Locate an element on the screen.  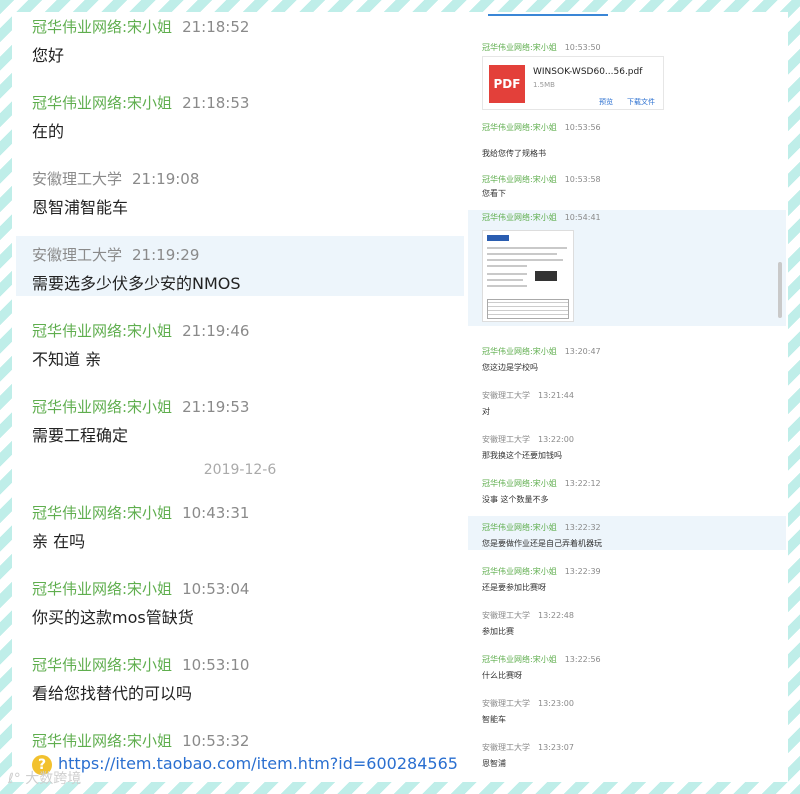
message-time: 21:18:53 is located at coordinates (216, 103).